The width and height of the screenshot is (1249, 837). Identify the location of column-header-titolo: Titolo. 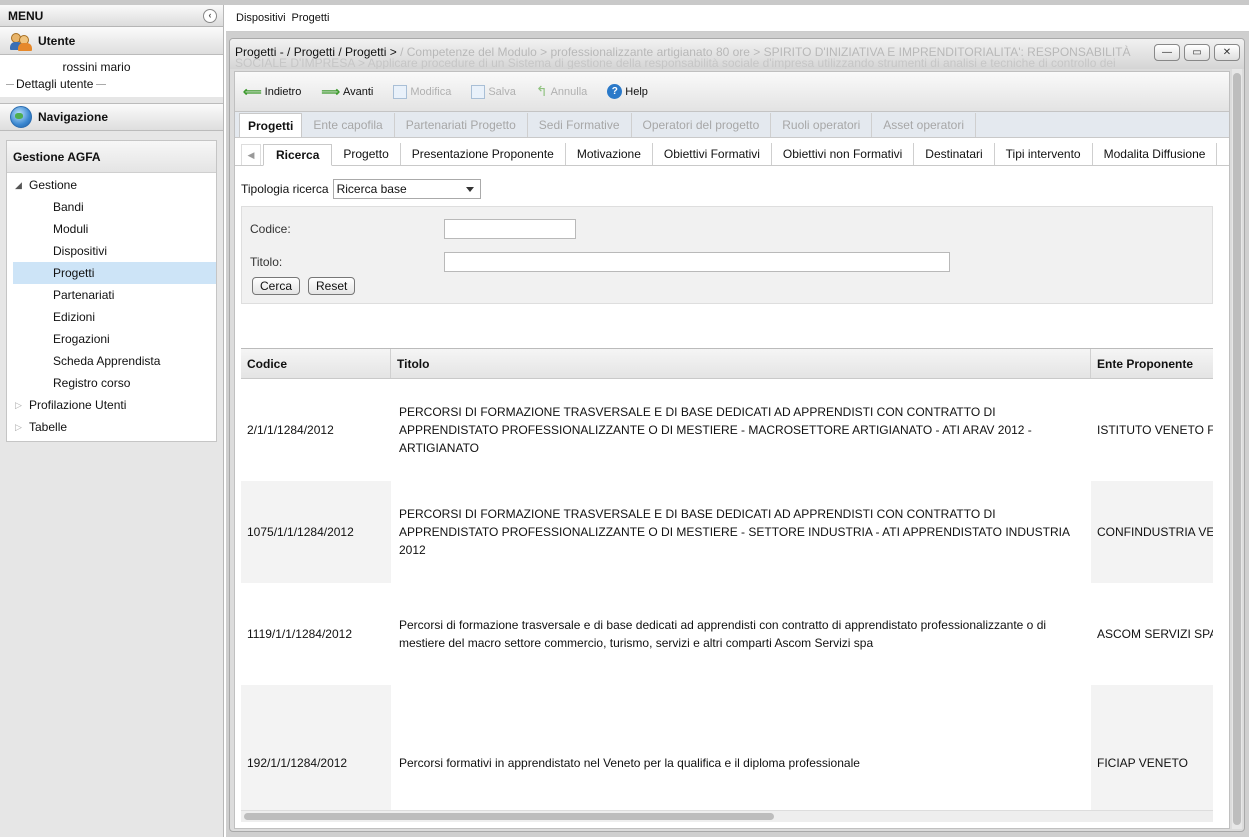
(741, 363).